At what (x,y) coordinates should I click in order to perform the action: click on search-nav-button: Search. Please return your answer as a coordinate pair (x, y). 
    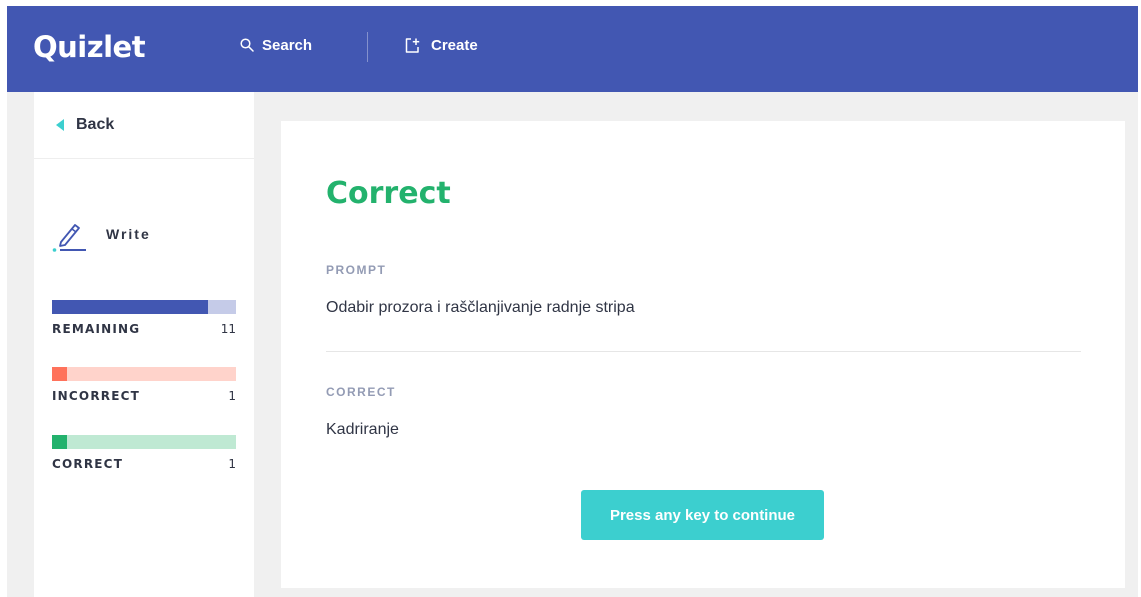
    Looking at the image, I should click on (276, 45).